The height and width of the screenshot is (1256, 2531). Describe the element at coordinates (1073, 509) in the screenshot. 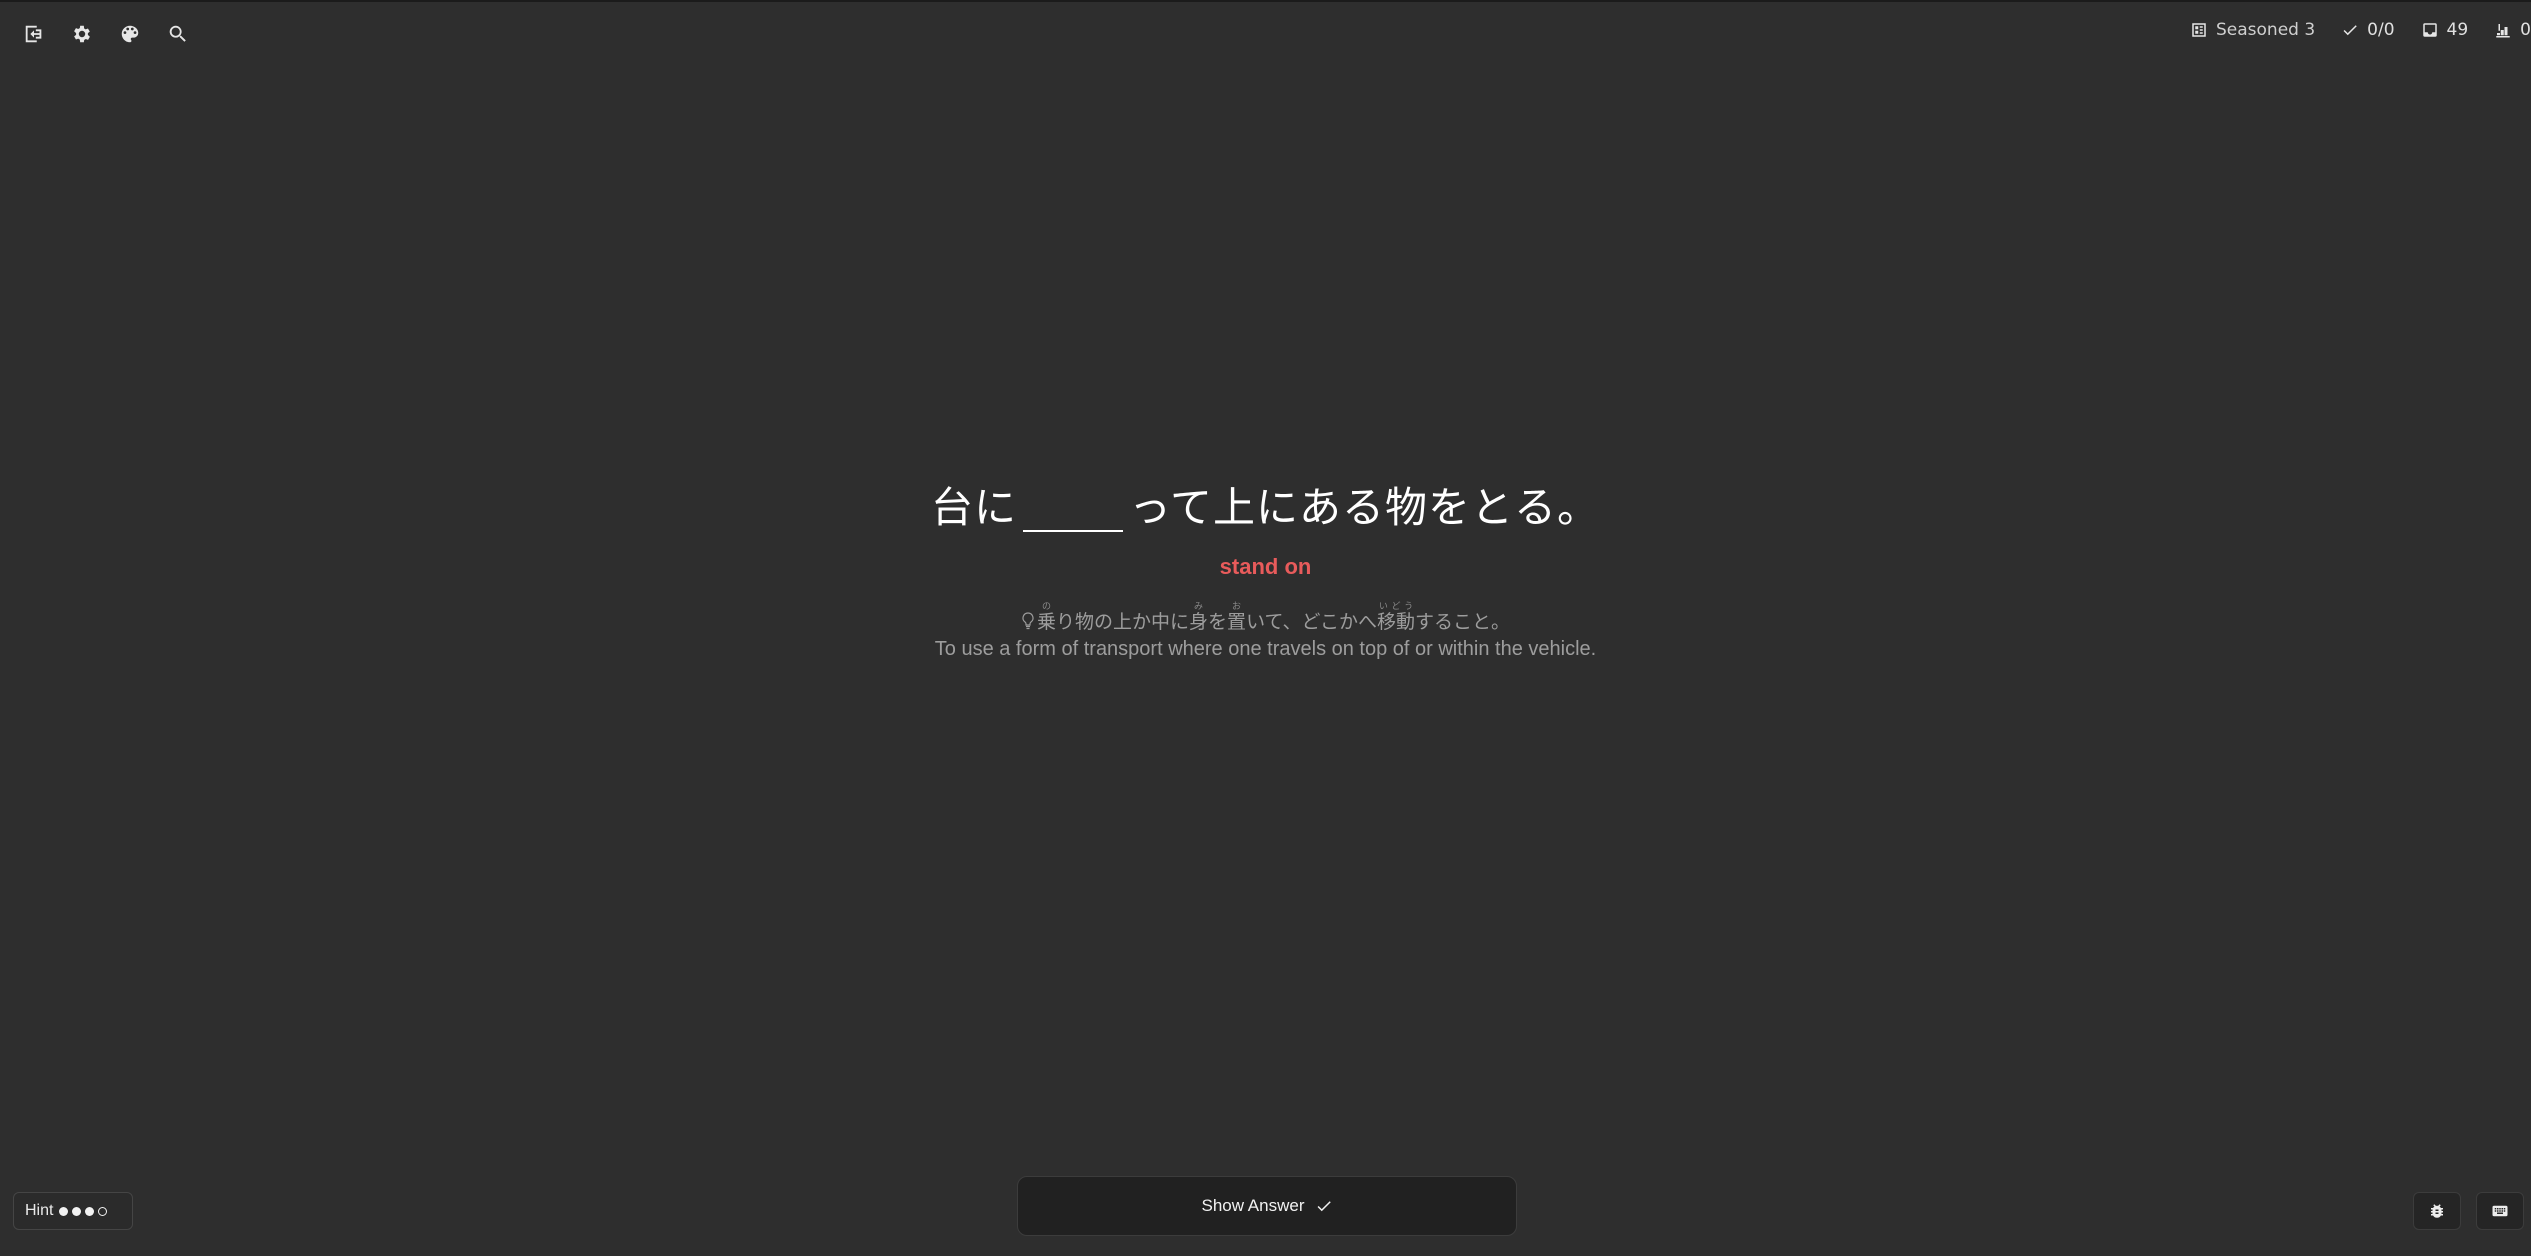

I see `sentence-blank` at that location.